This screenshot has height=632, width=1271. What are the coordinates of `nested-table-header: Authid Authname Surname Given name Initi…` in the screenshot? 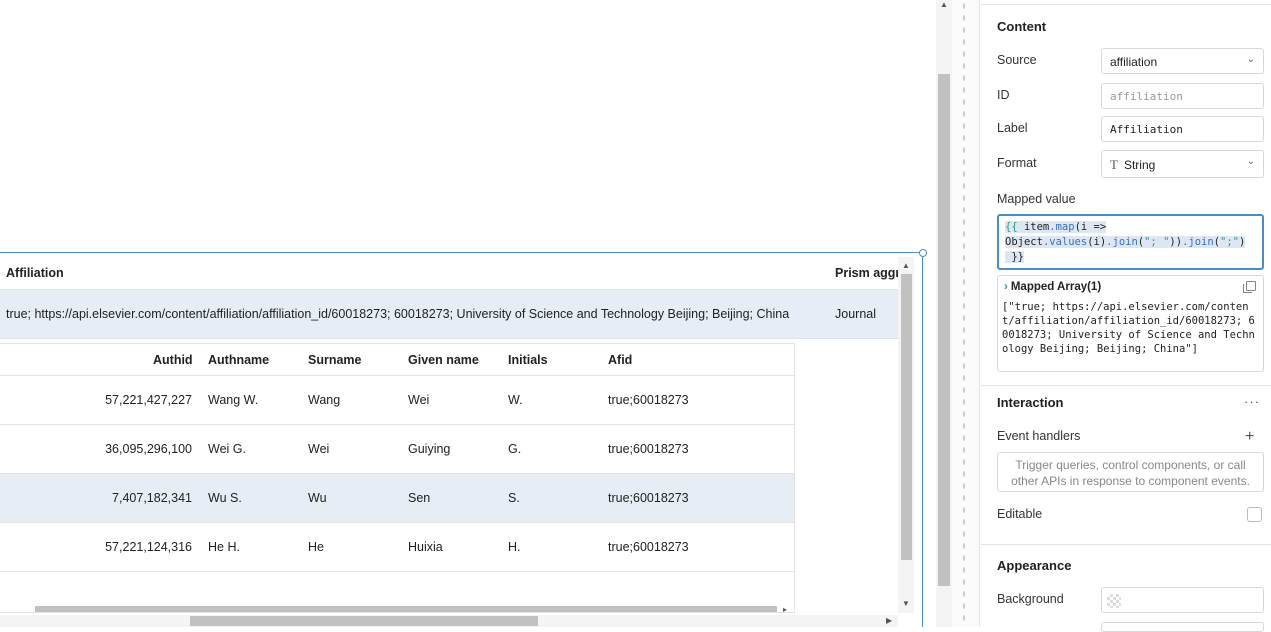 It's located at (397, 360).